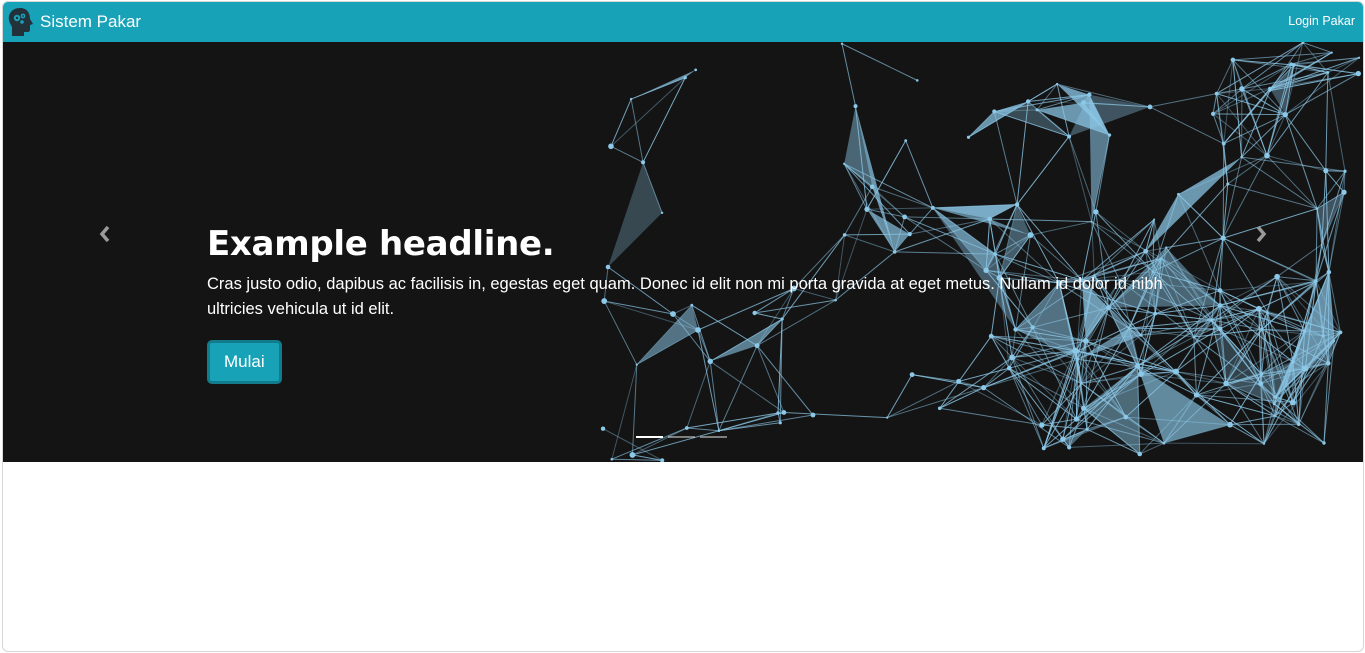  I want to click on chevron-left-icon, so click(104, 234).